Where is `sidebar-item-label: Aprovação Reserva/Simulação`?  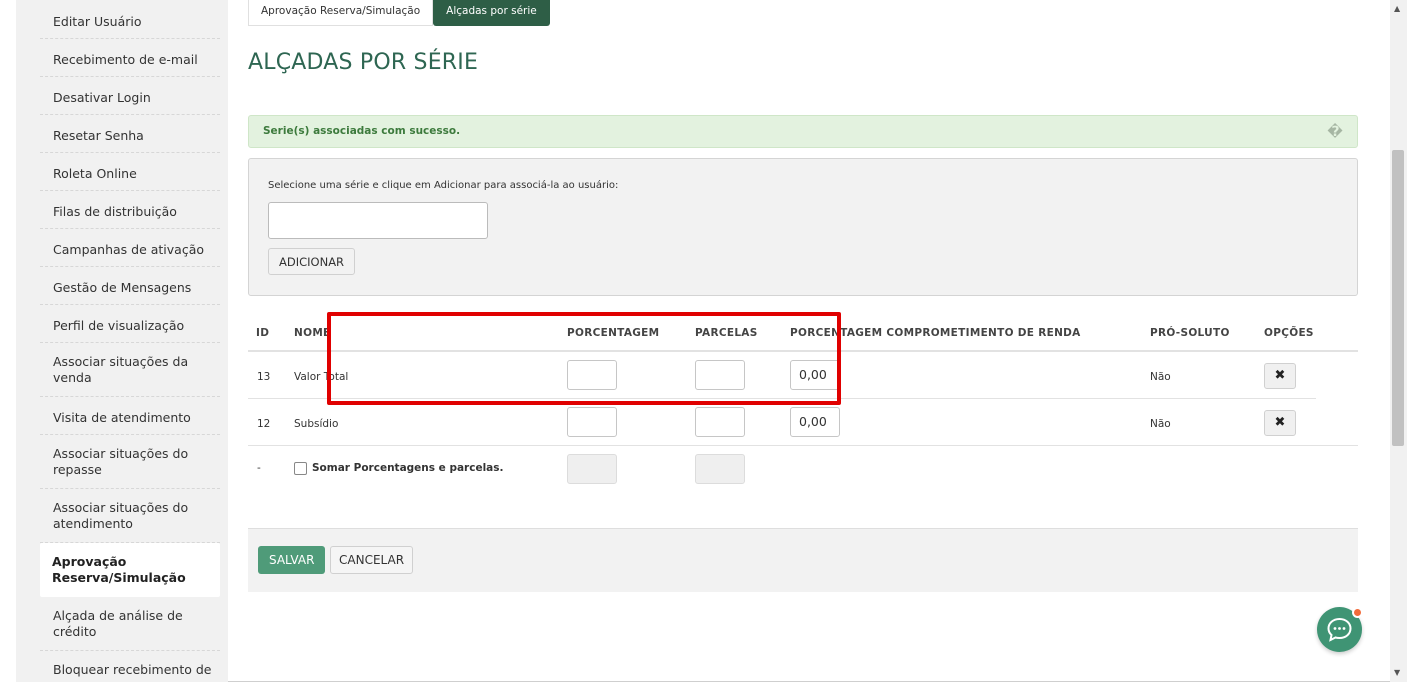
sidebar-item-label: Aprovação Reserva/Simulação is located at coordinates (119, 569).